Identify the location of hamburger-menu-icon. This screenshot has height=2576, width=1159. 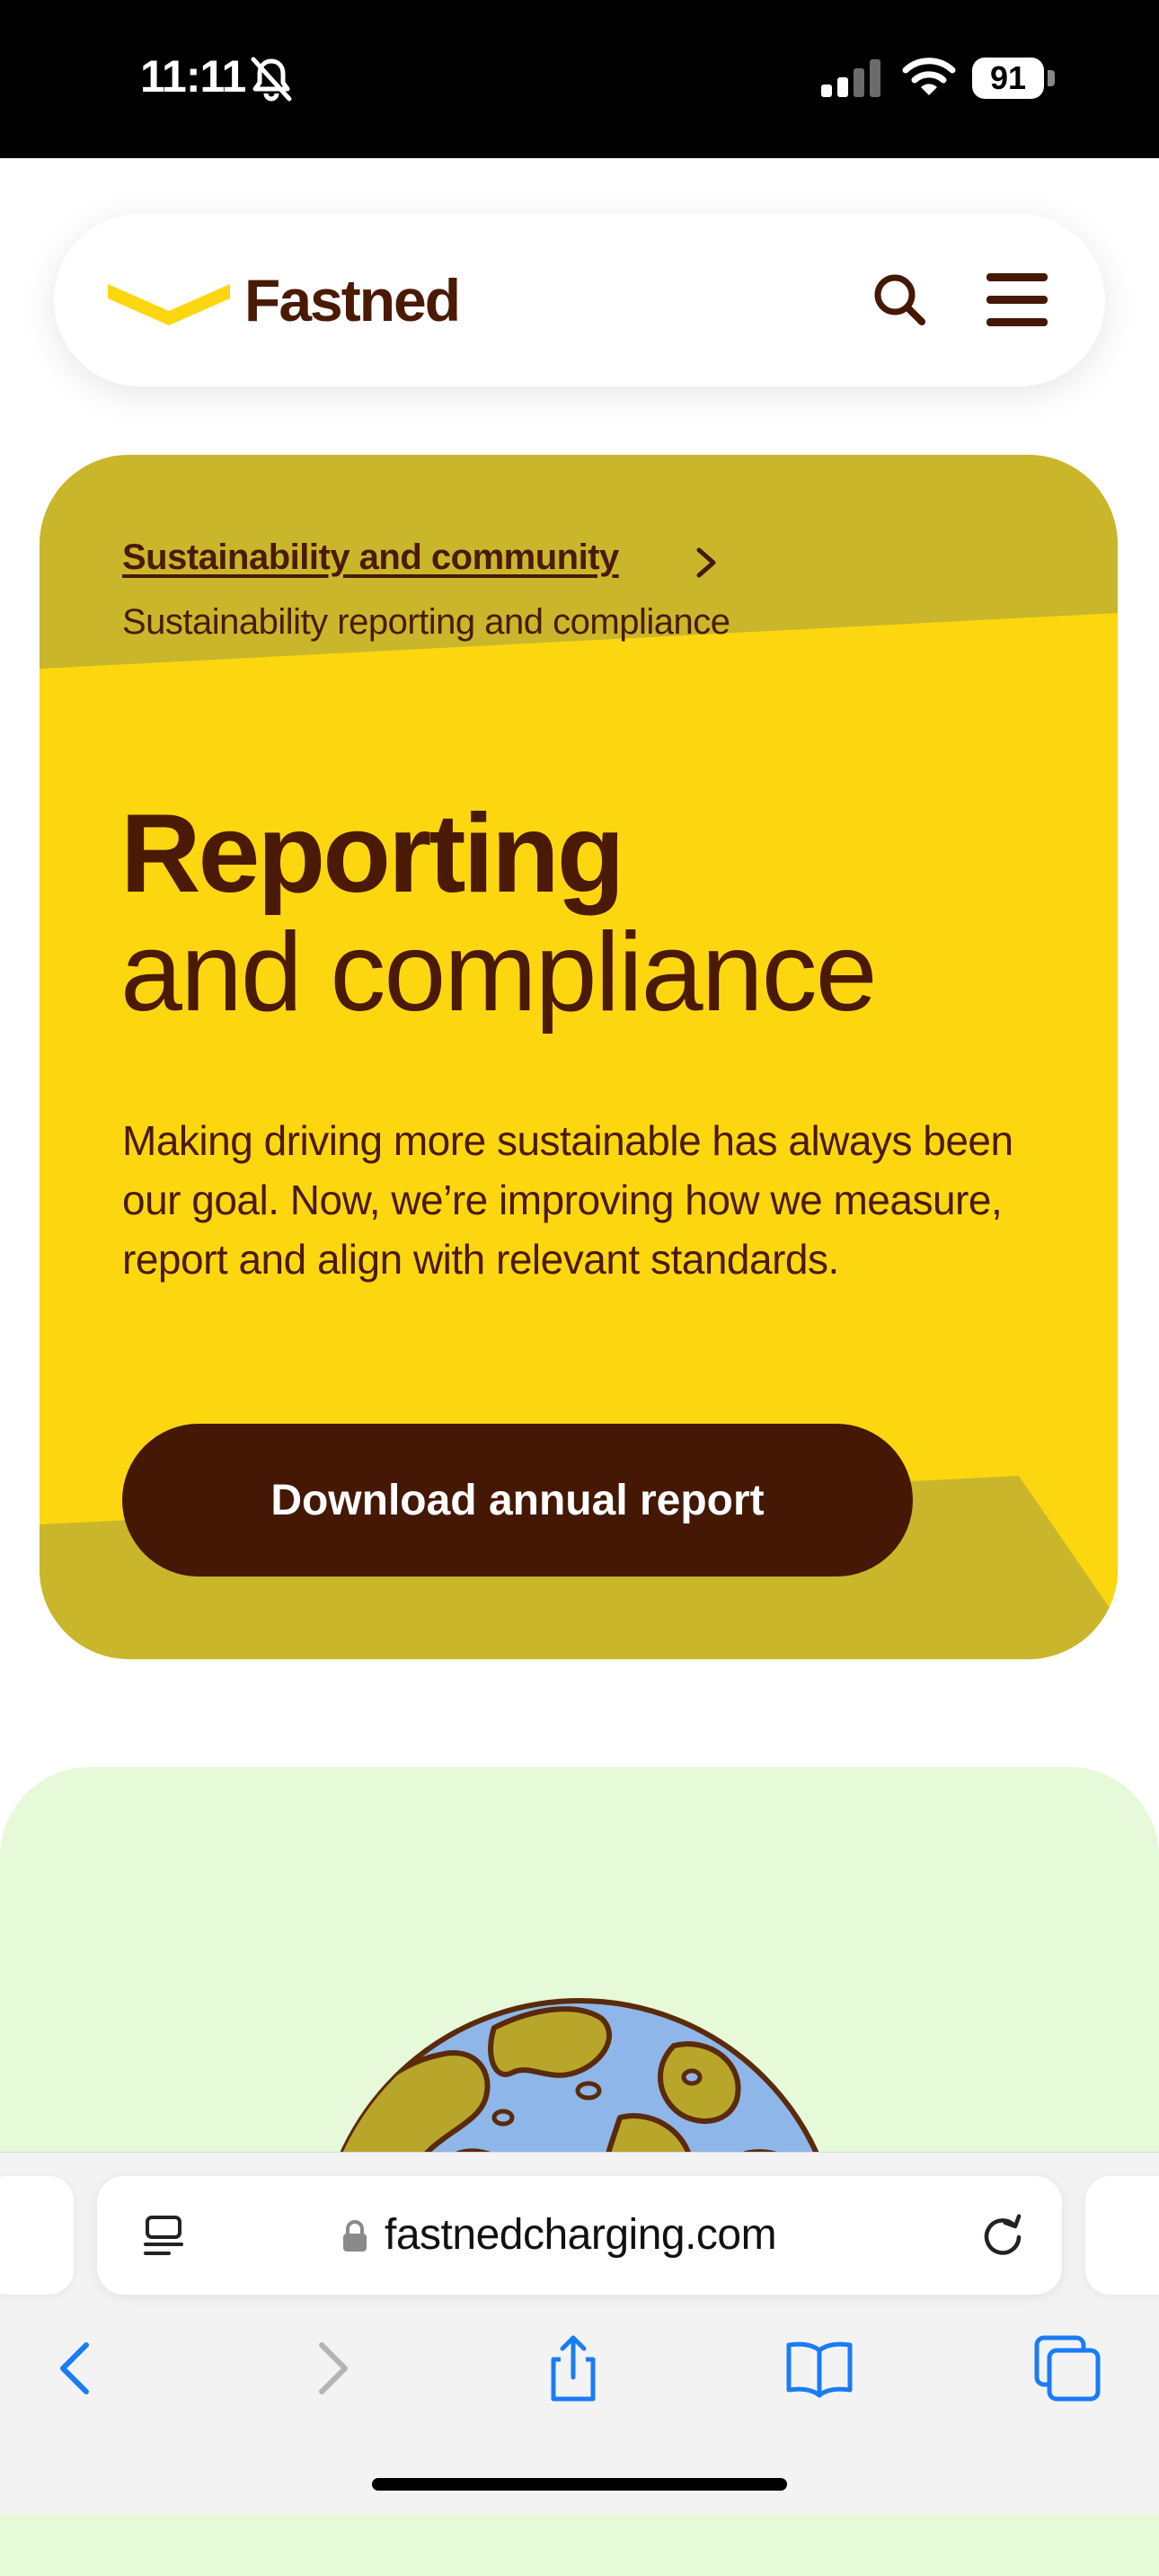
(1017, 300).